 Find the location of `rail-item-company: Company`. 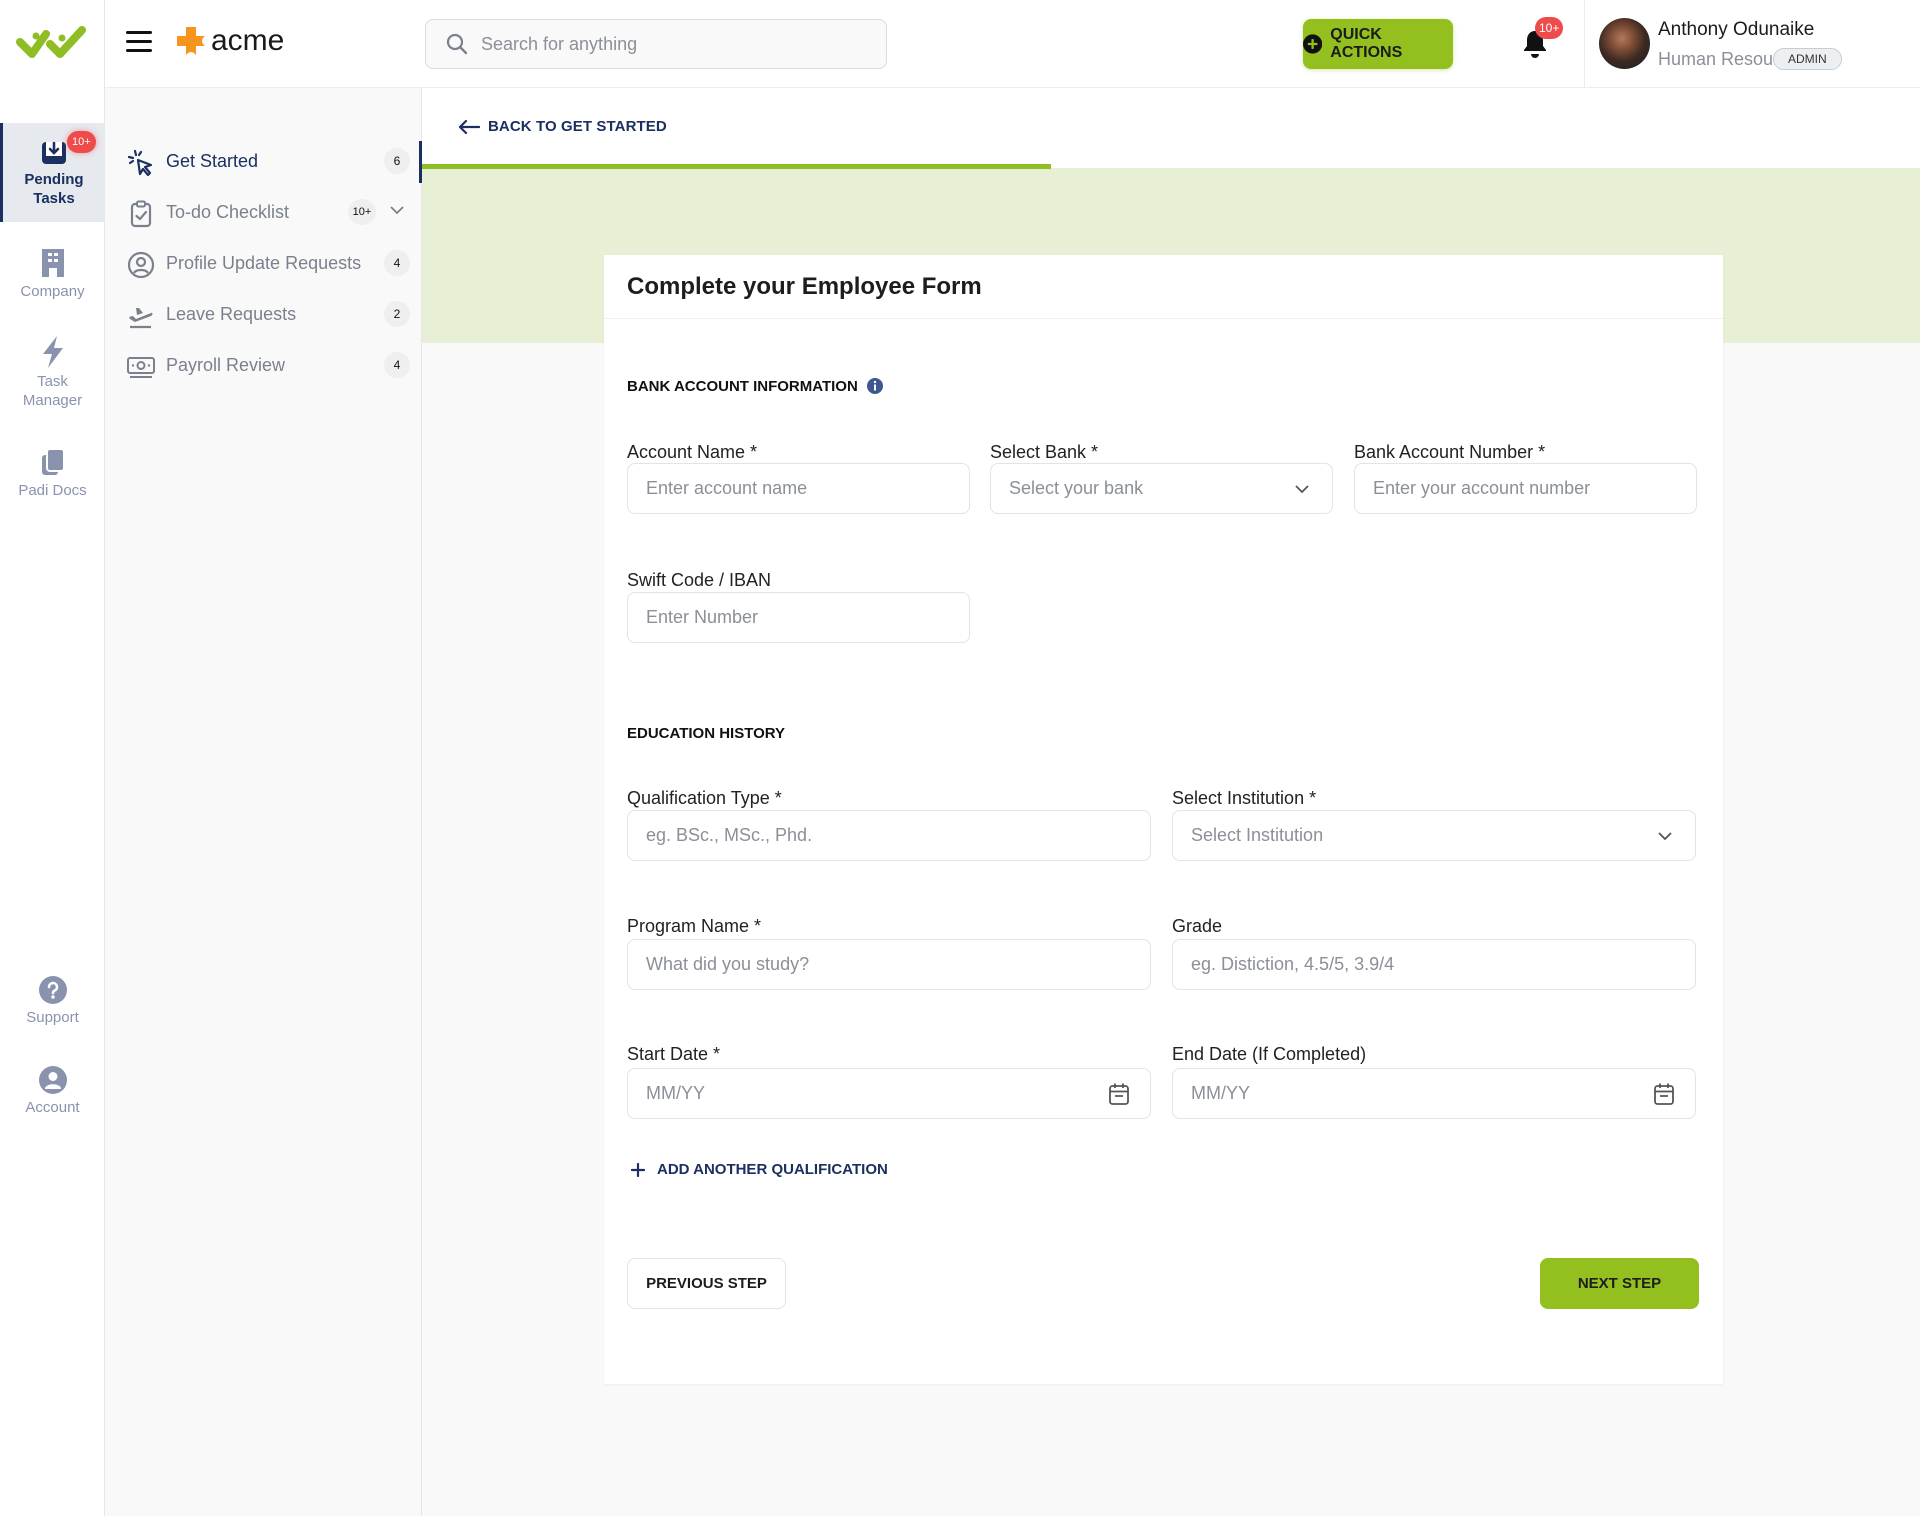

rail-item-company: Company is located at coordinates (52, 274).